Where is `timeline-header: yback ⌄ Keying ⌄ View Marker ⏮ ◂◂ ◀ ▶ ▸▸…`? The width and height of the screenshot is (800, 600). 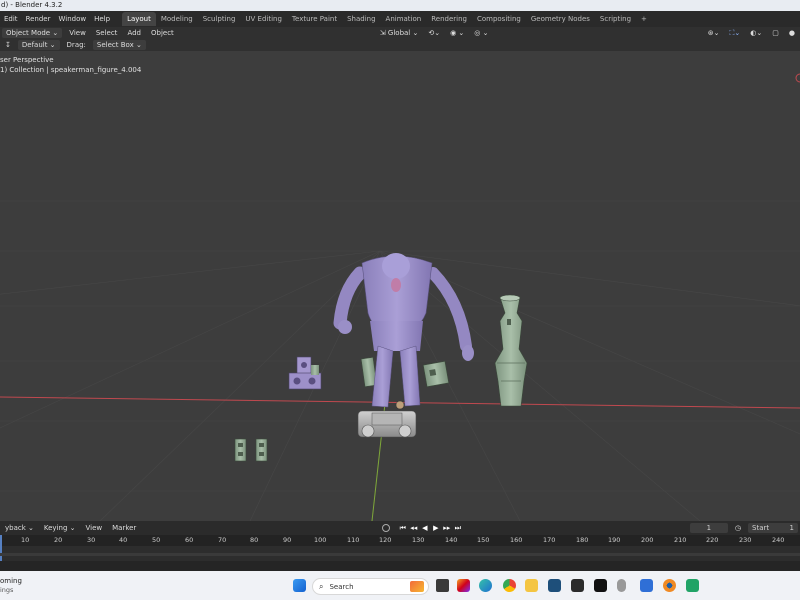
timeline-header: yback ⌄ Keying ⌄ View Marker ⏮ ◂◂ ◀ ▶ ▸▸… is located at coordinates (400, 528).